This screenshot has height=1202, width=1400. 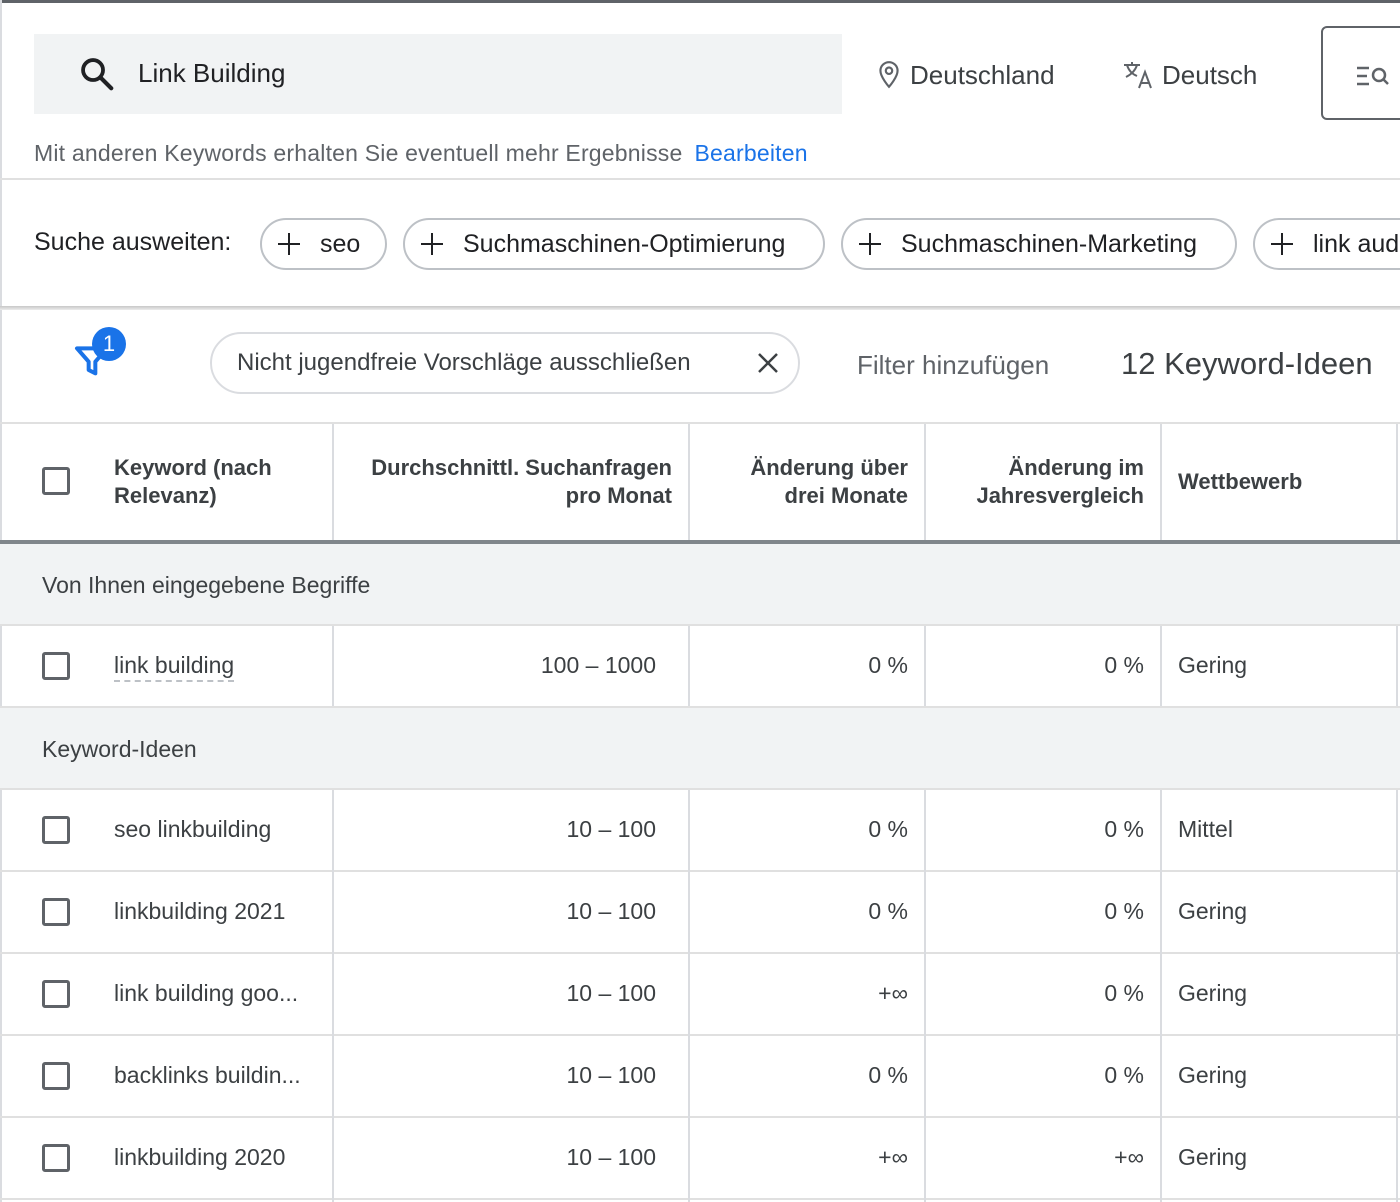 What do you see at coordinates (56, 481) in the screenshot?
I see `select-all-checkbox` at bounding box center [56, 481].